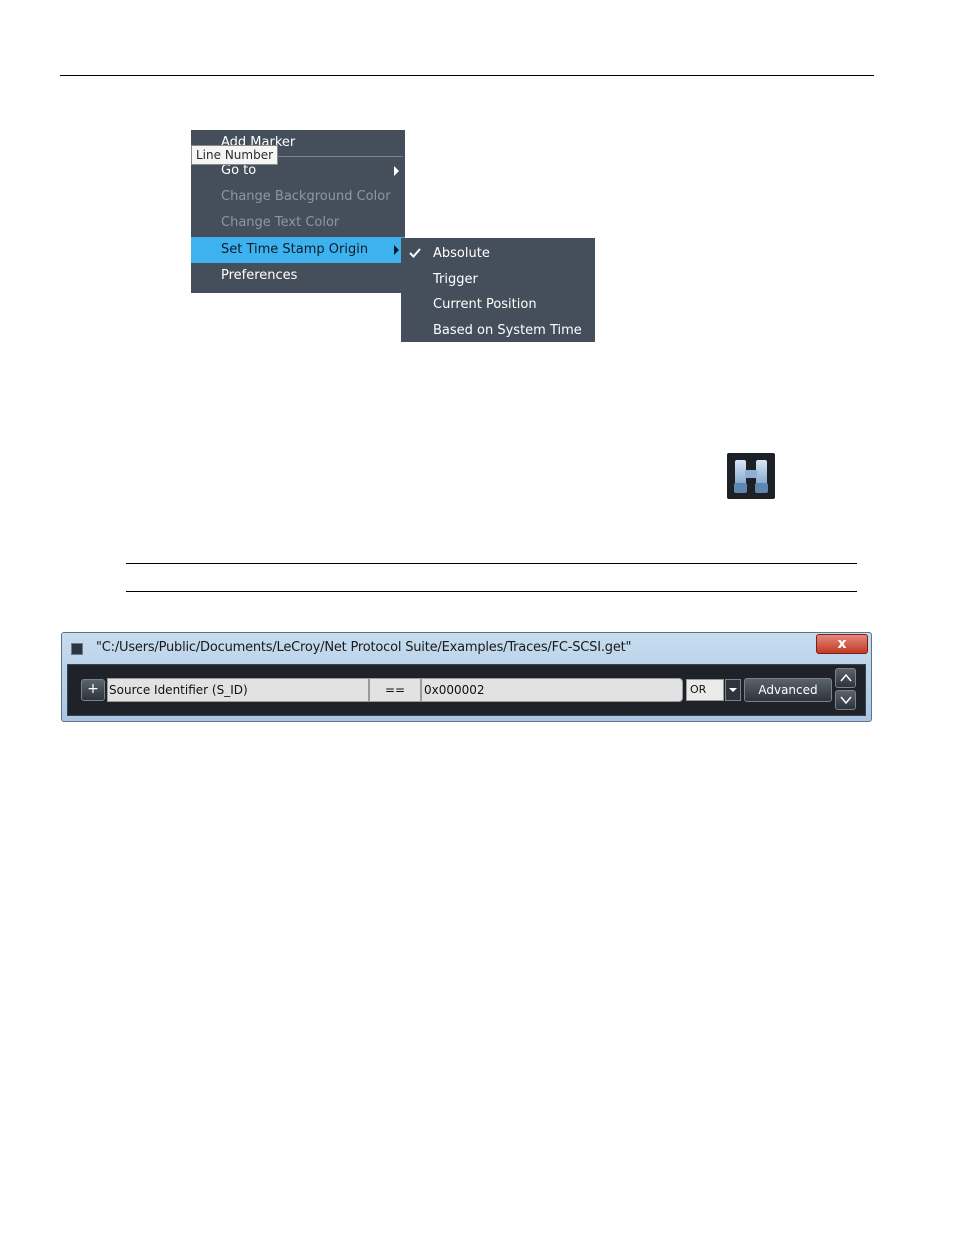 Image resolution: width=954 pixels, height=1235 pixels. I want to click on close-button: x, so click(842, 644).